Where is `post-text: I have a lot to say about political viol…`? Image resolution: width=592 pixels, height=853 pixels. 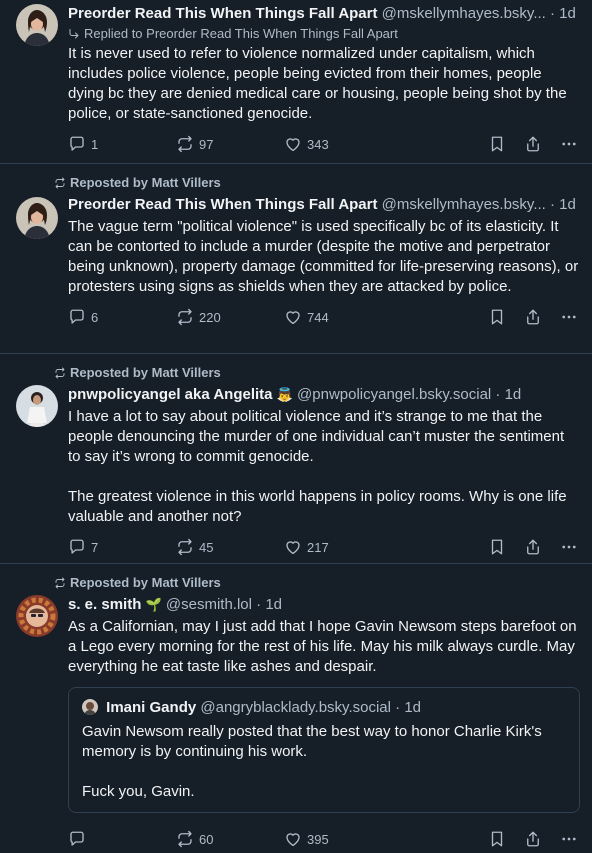 post-text: I have a lot to say about political viol… is located at coordinates (317, 466).